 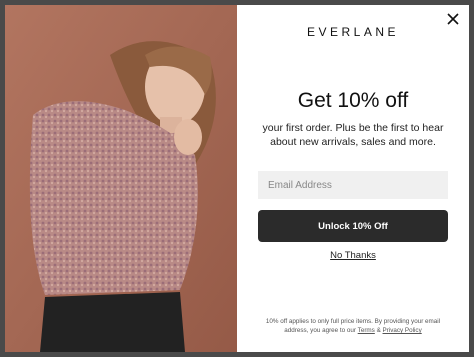 What do you see at coordinates (353, 185) in the screenshot?
I see `email-field` at bounding box center [353, 185].